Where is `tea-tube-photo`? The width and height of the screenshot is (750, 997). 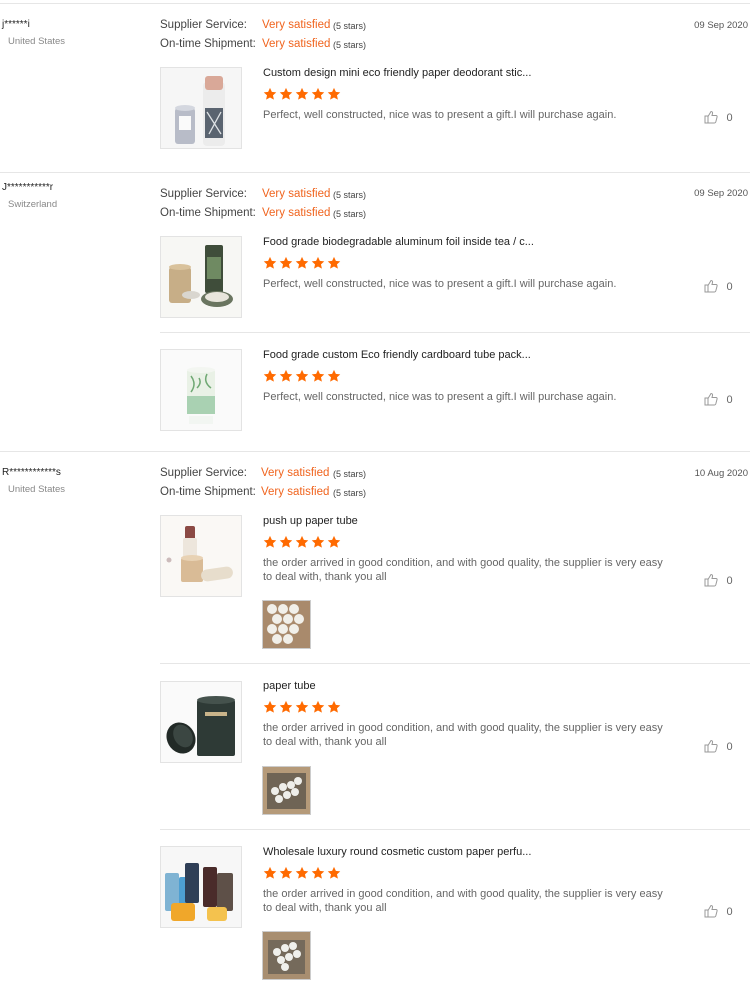
tea-tube-photo is located at coordinates (201, 277).